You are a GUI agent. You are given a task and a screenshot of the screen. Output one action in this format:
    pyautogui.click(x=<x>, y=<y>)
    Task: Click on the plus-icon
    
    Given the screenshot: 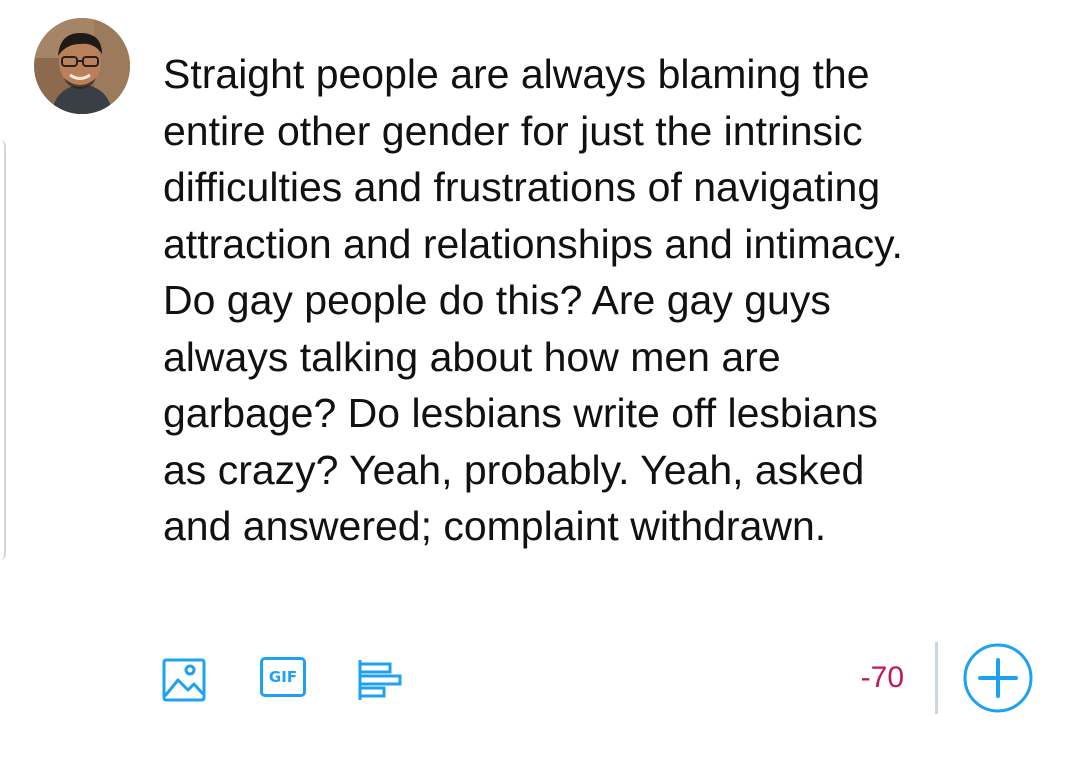 What is the action you would take?
    pyautogui.click(x=998, y=678)
    